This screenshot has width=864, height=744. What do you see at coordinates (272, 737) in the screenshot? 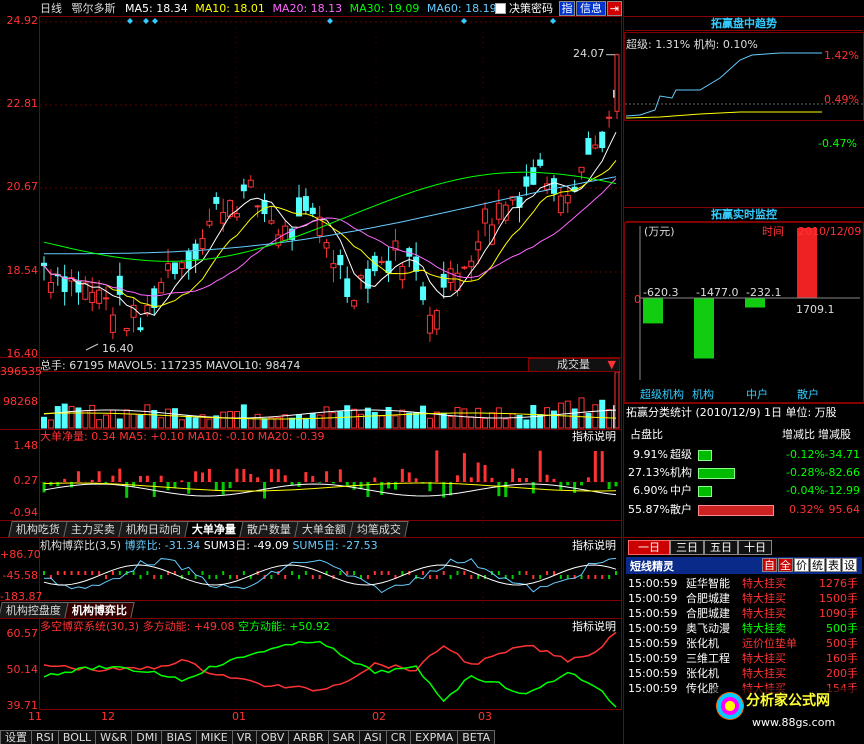
I see `tab-obv: OBV` at bounding box center [272, 737].